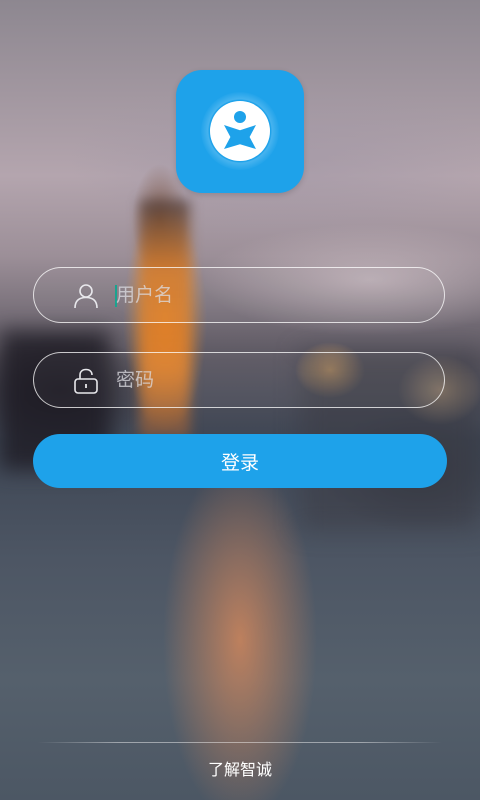  I want to click on logo-person-icon, so click(240, 131).